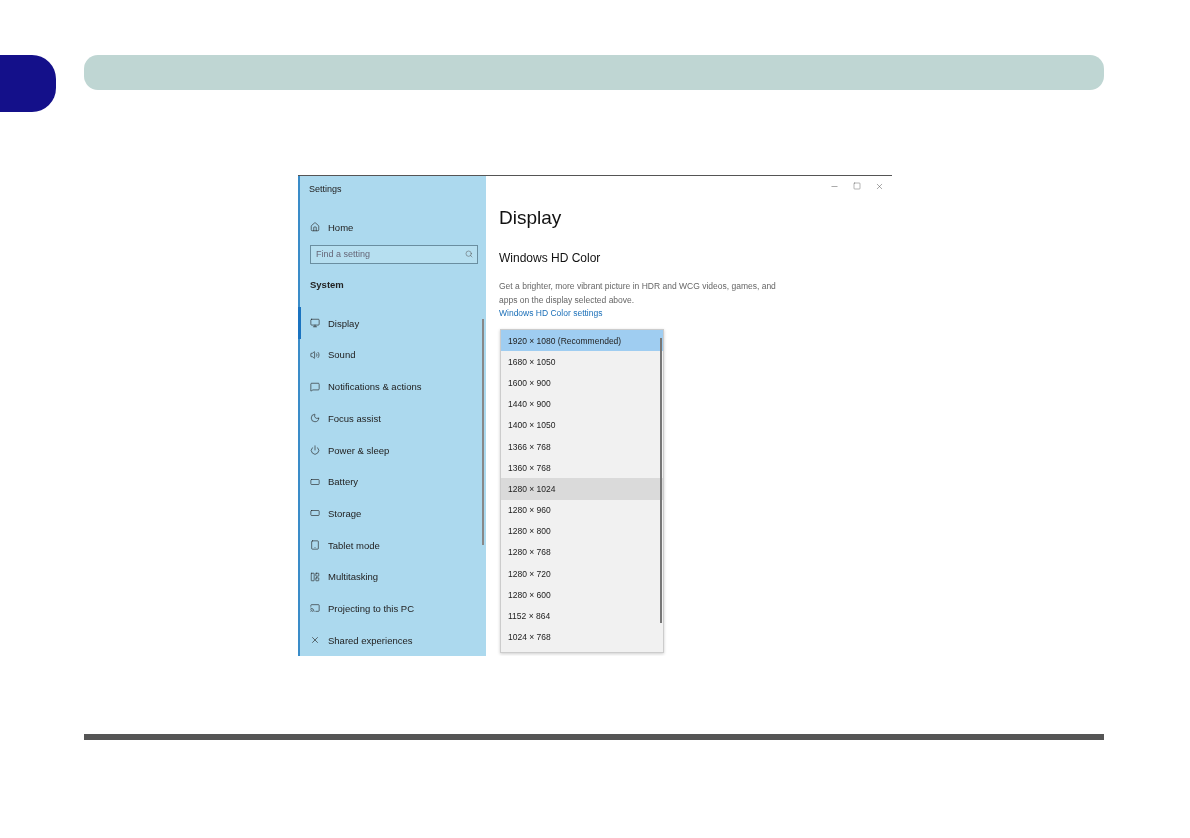 The height and width of the screenshot is (838, 1190). I want to click on menu-item: 1280 × 768, so click(582, 552).